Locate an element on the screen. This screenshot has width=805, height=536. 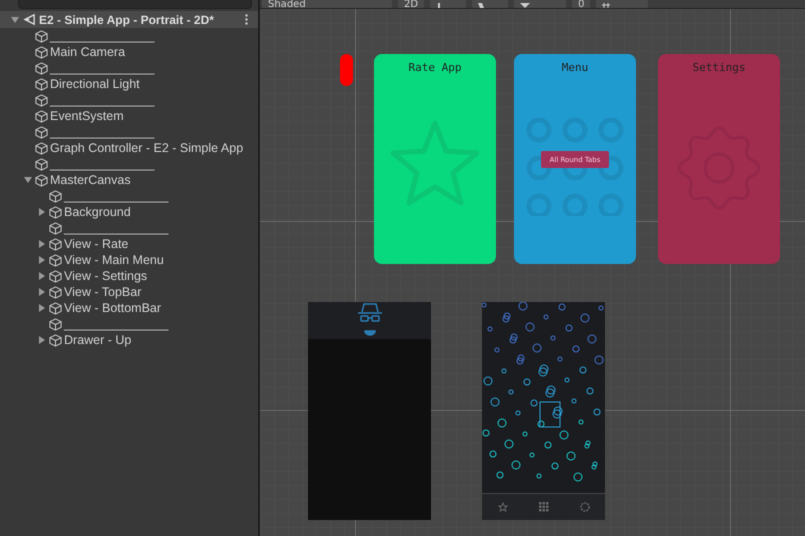
panel-title: Settings is located at coordinates (719, 67).